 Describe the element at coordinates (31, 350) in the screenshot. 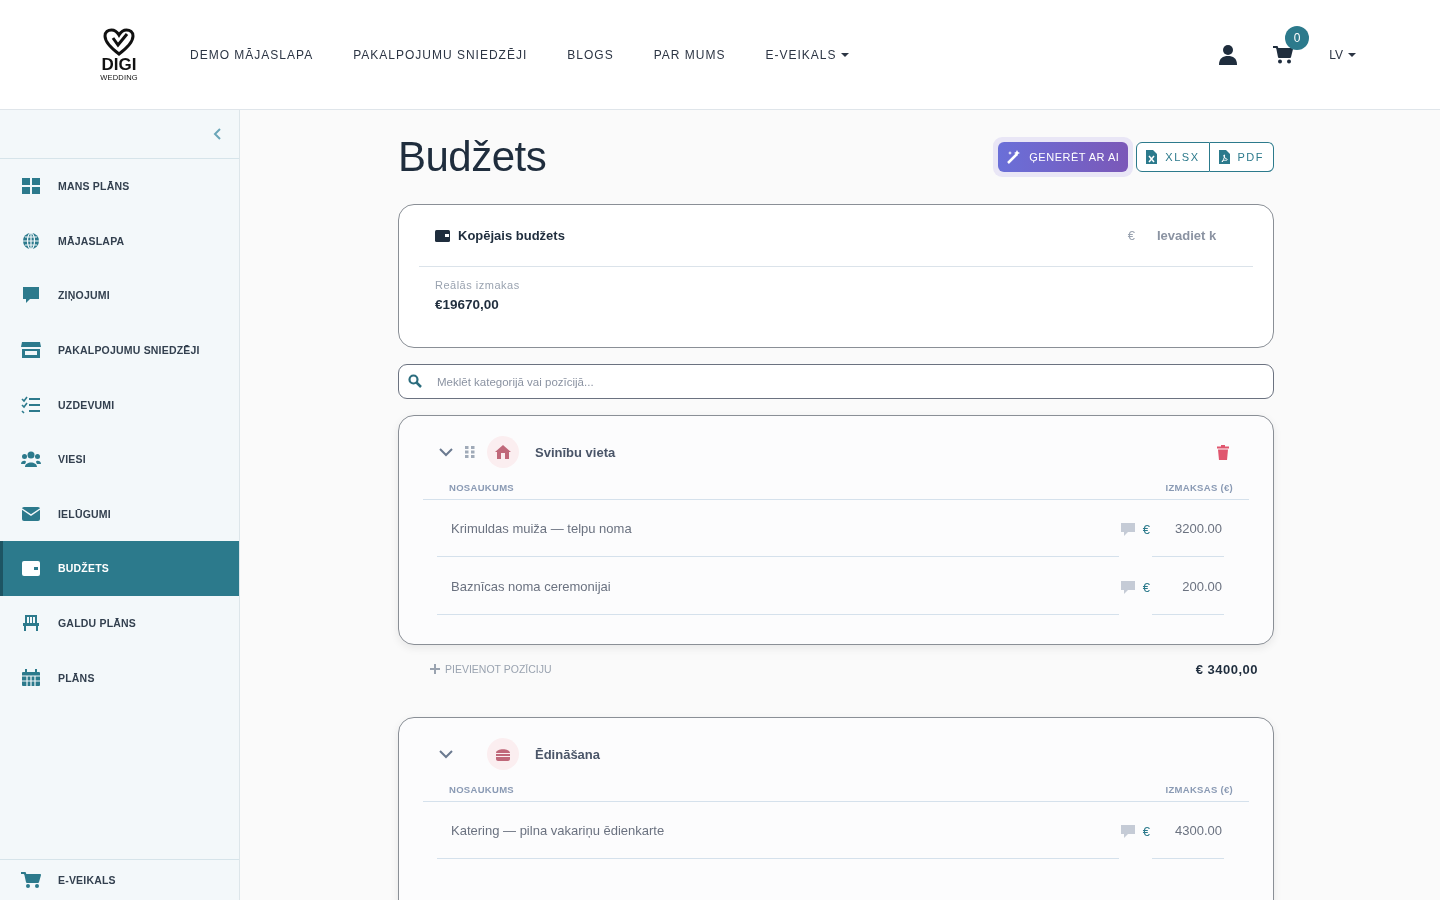

I see `store-icon` at that location.